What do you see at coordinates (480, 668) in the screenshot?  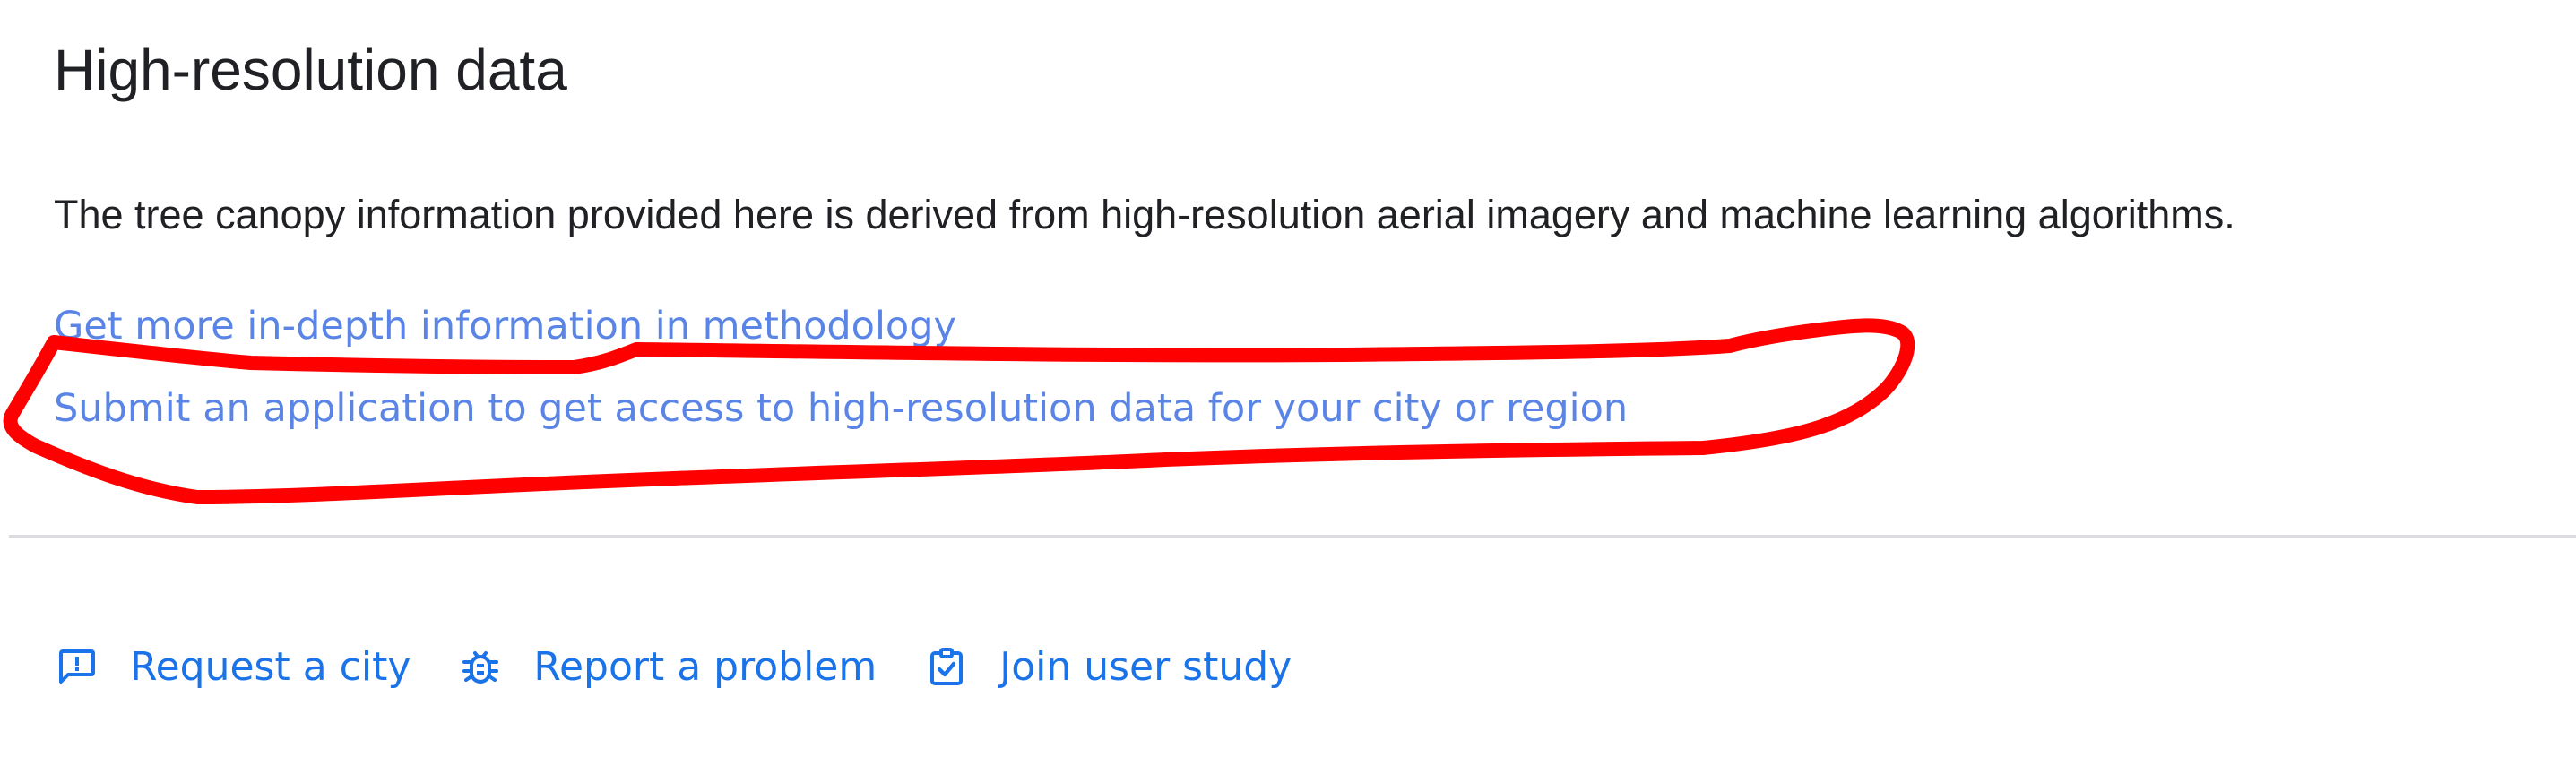 I see `bug-icon` at bounding box center [480, 668].